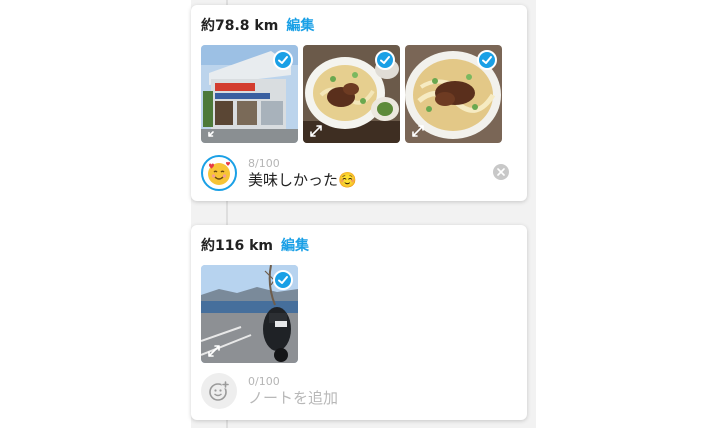 This screenshot has width=720, height=428. Describe the element at coordinates (264, 163) in the screenshot. I see `note-char-counter: 8/100` at that location.